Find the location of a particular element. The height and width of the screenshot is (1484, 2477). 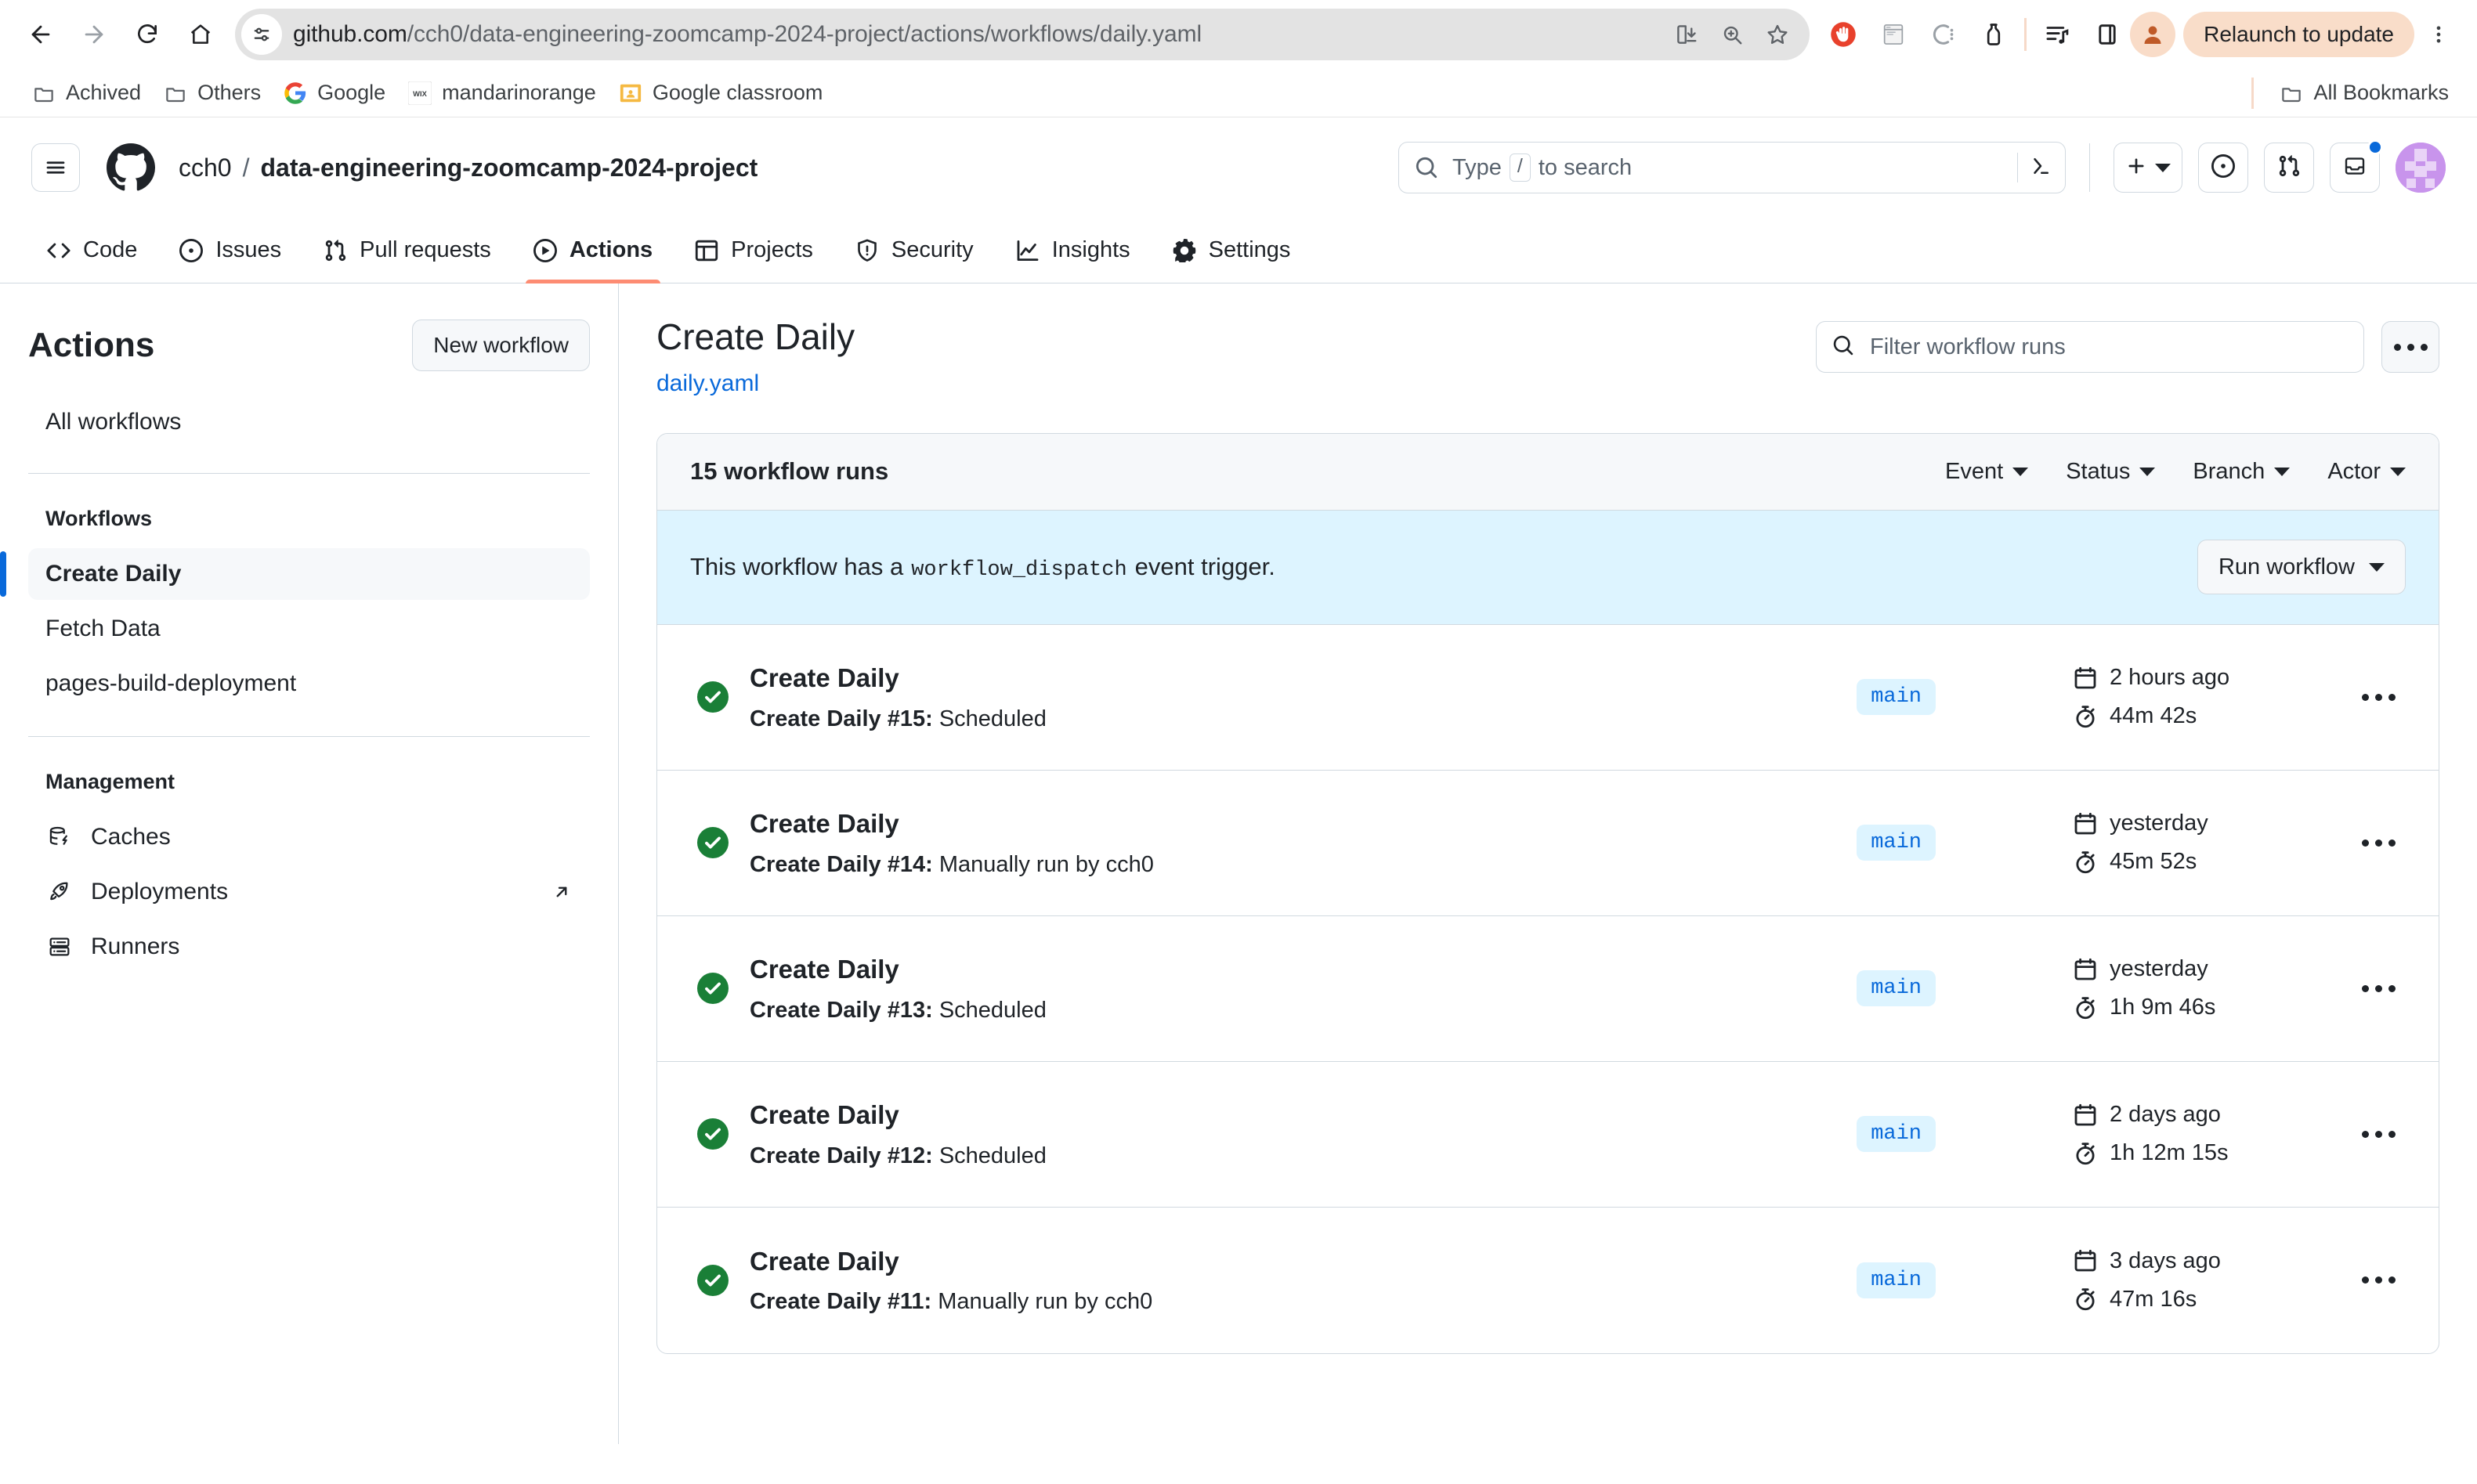

workflow-file-link: daily.yaml is located at coordinates (755, 383).